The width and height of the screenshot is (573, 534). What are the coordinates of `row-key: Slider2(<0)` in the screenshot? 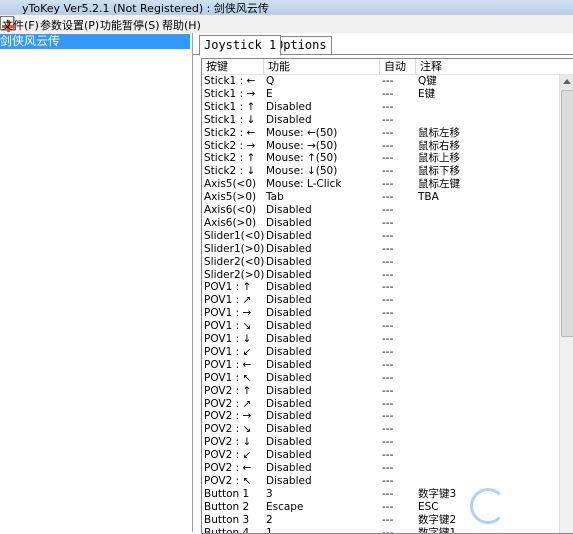 It's located at (234, 262).